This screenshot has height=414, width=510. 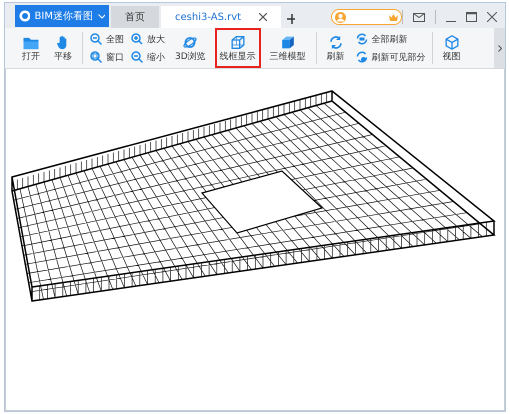 What do you see at coordinates (96, 39) in the screenshot?
I see `zoom-fit-icon` at bounding box center [96, 39].